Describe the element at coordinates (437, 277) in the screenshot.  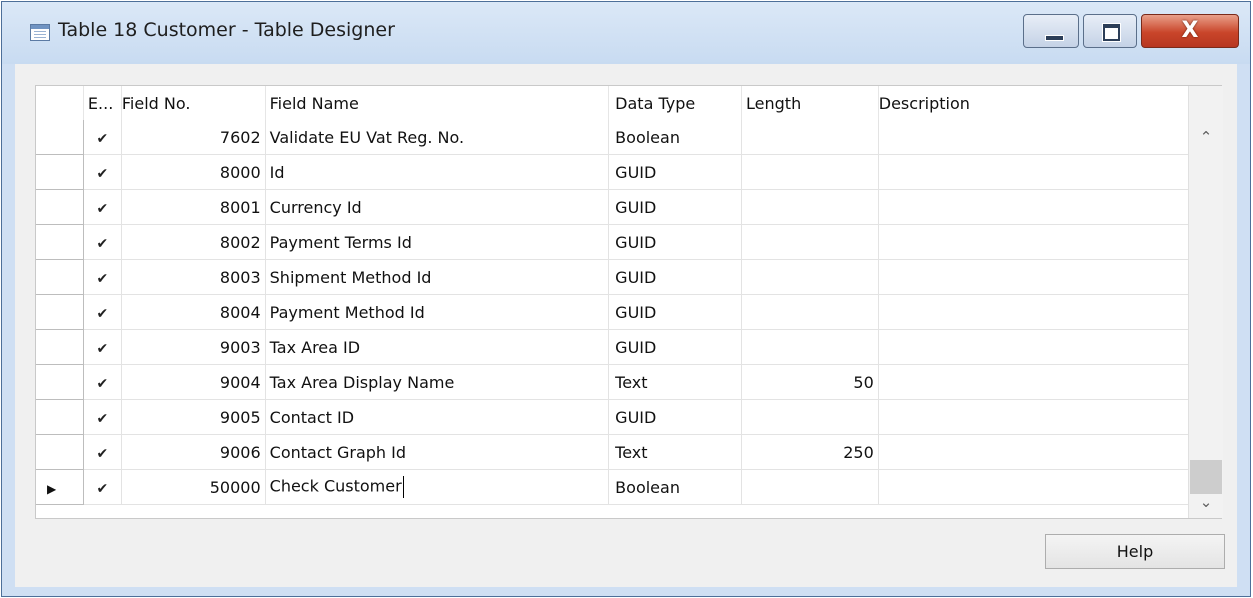
I see `field-name-cell: Shipment Method Id` at that location.